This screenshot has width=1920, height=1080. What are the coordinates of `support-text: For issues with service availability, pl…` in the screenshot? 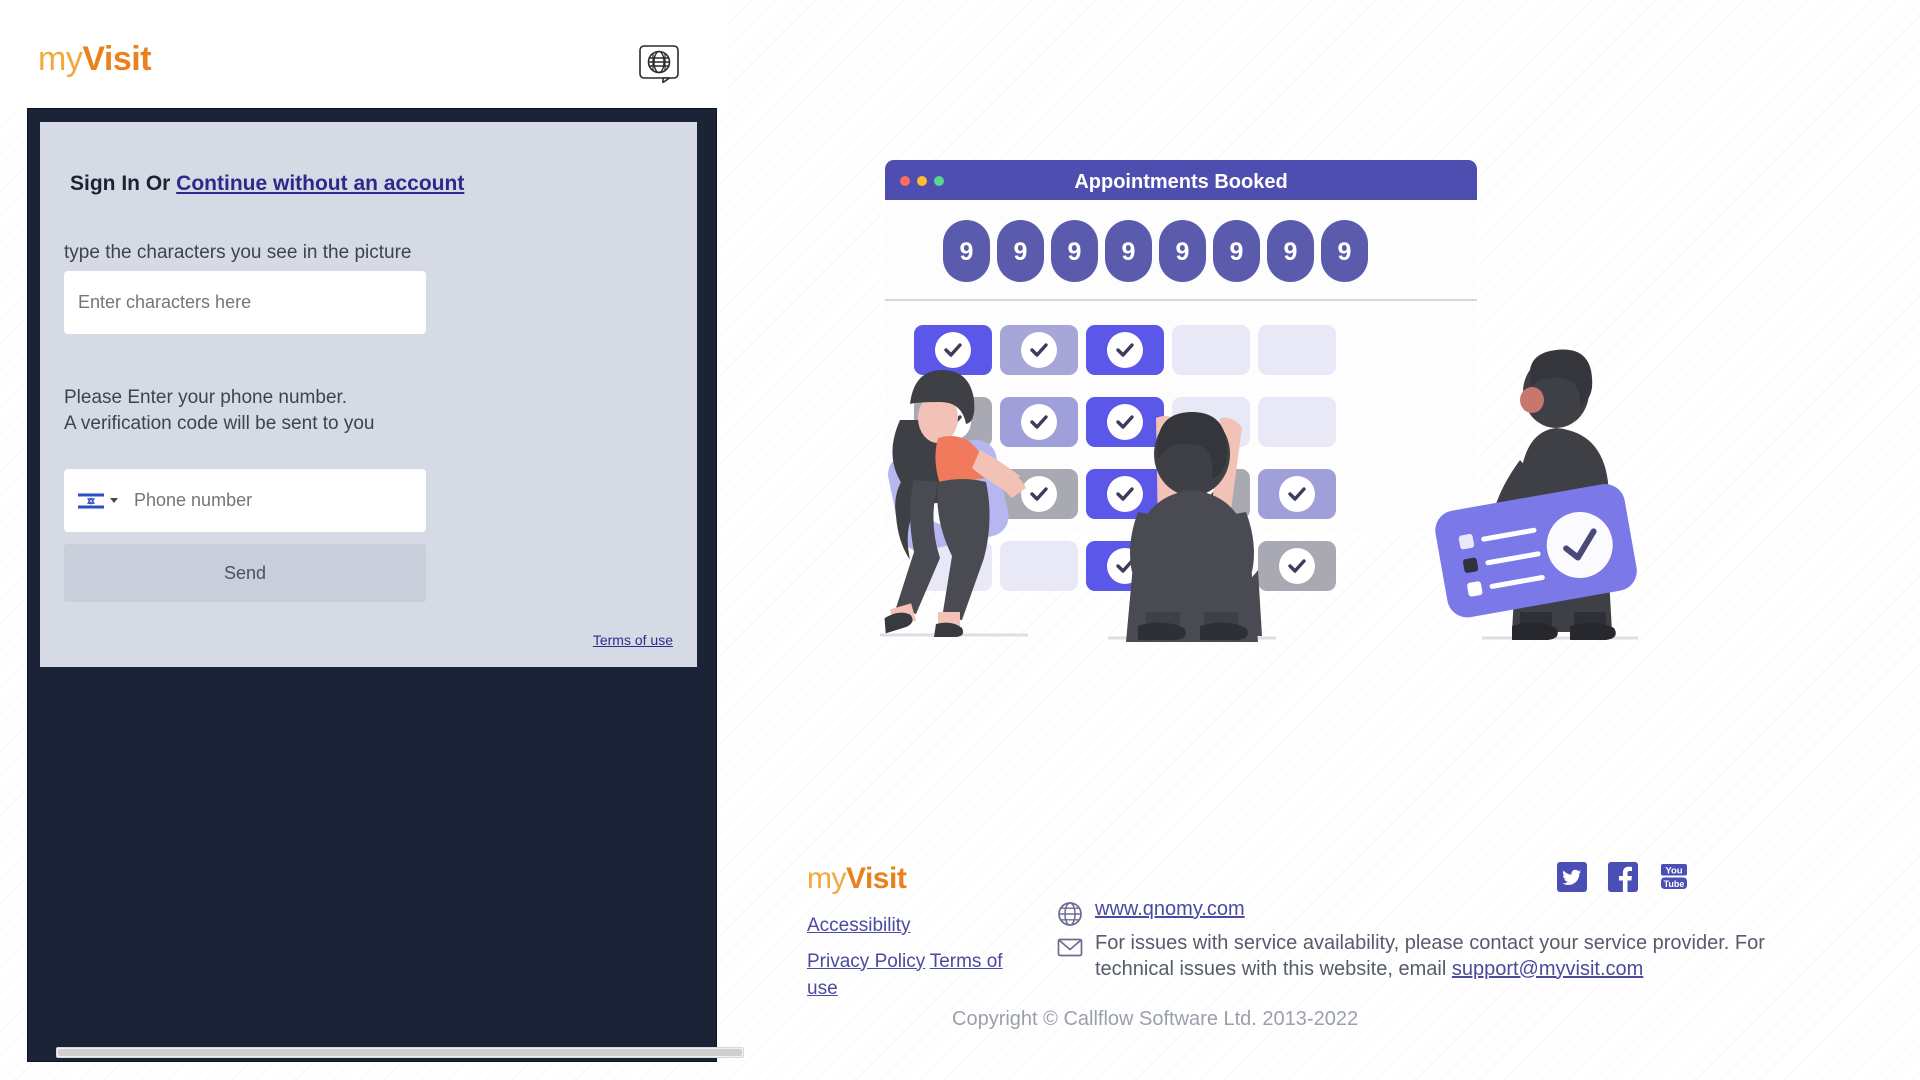 It's located at (1430, 956).